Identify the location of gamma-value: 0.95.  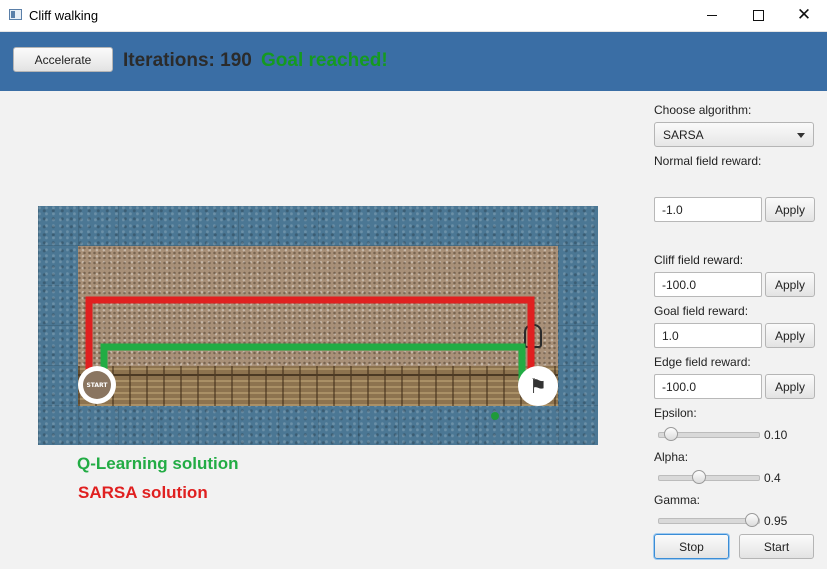
(776, 521).